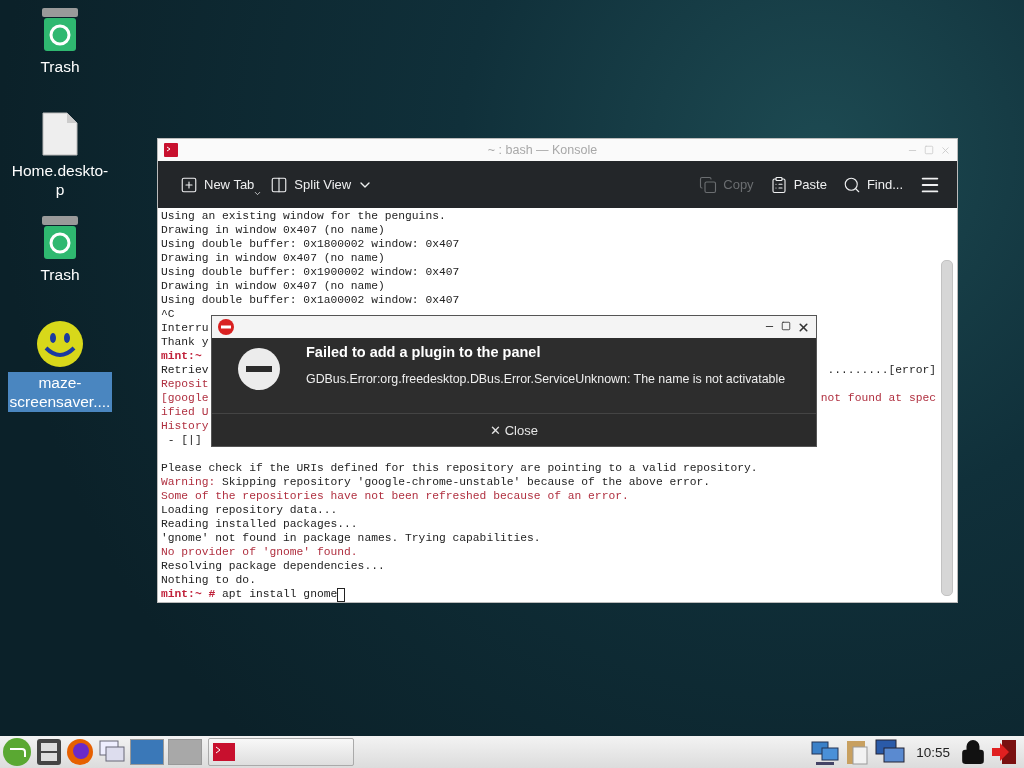 This screenshot has width=1024, height=768. Describe the element at coordinates (60, 134) in the screenshot. I see `document-icon` at that location.